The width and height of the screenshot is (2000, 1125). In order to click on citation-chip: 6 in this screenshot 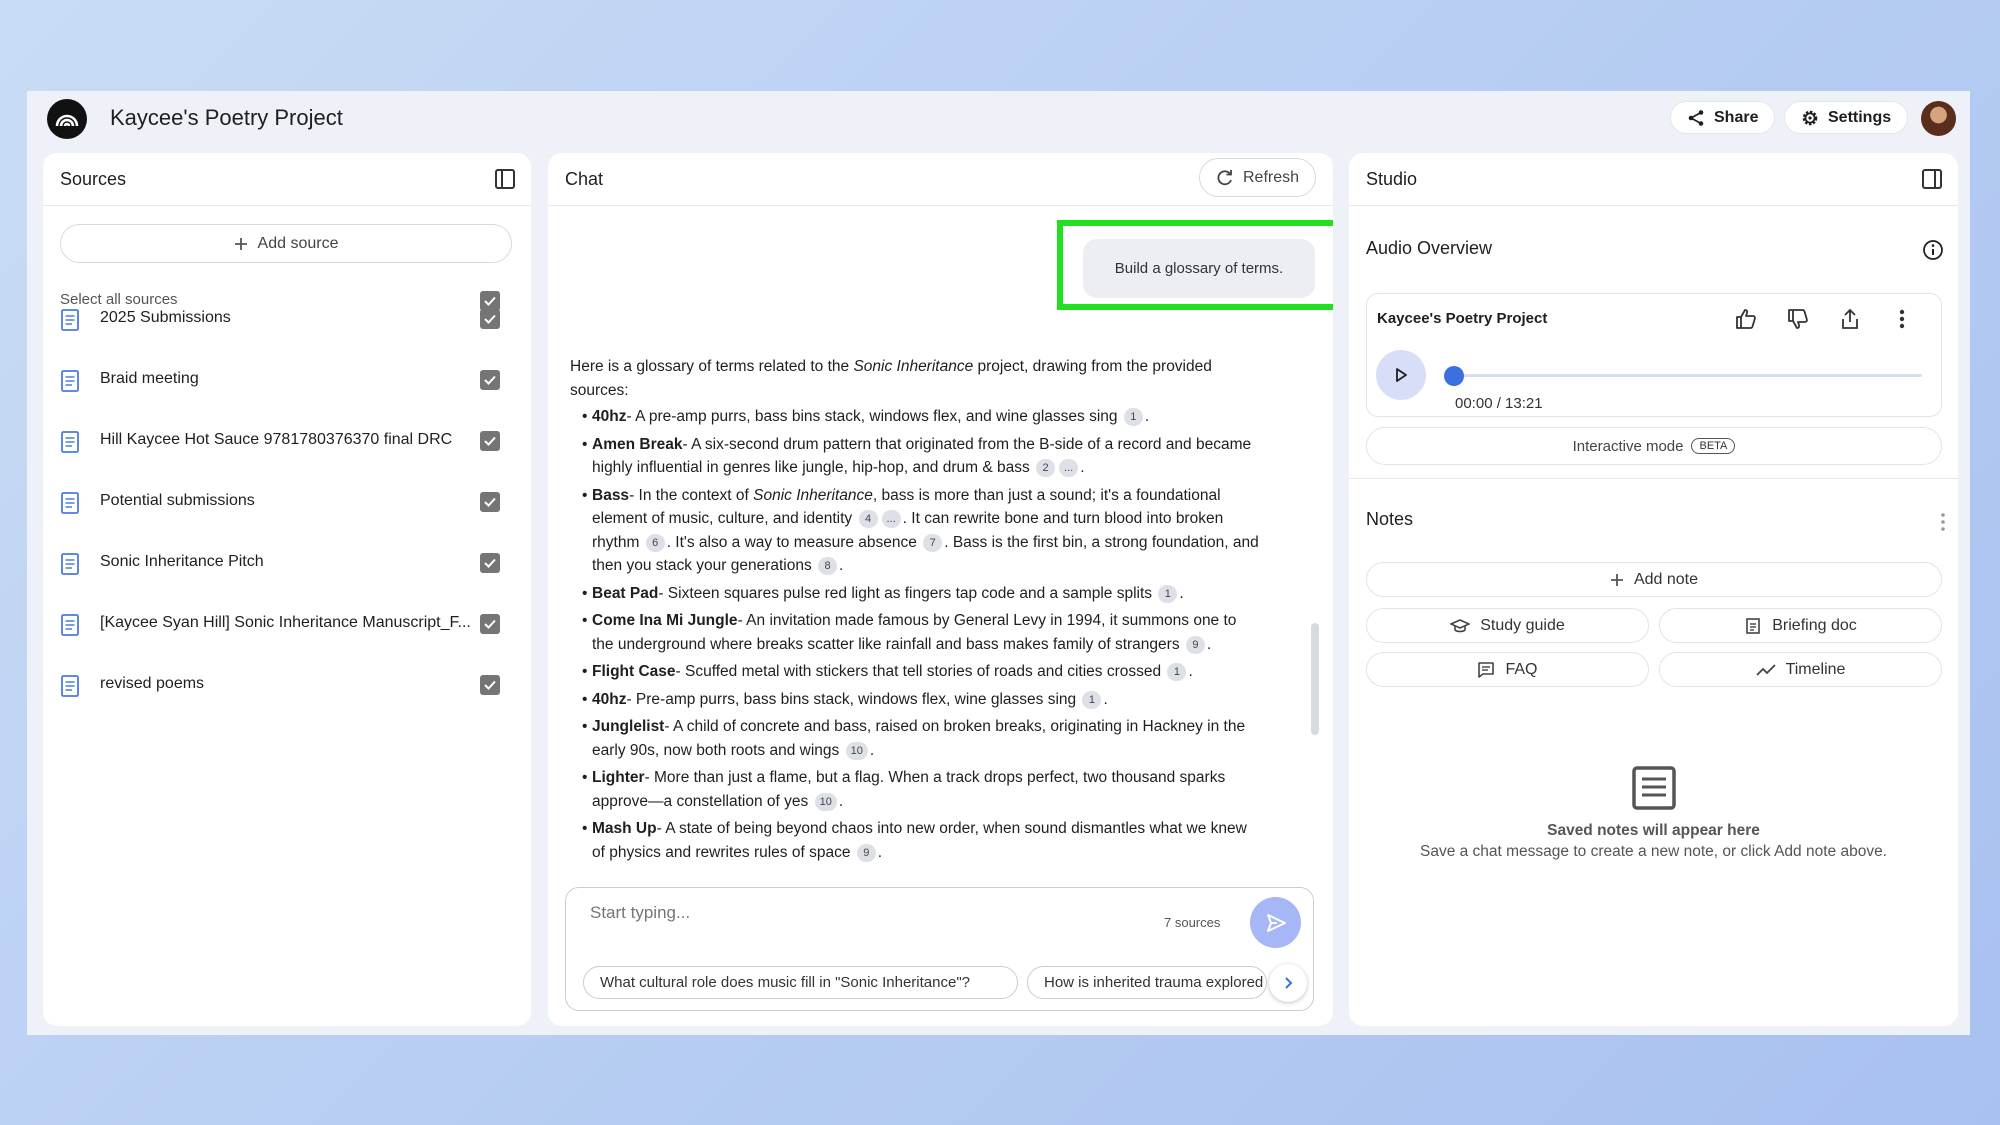, I will do `click(655, 542)`.